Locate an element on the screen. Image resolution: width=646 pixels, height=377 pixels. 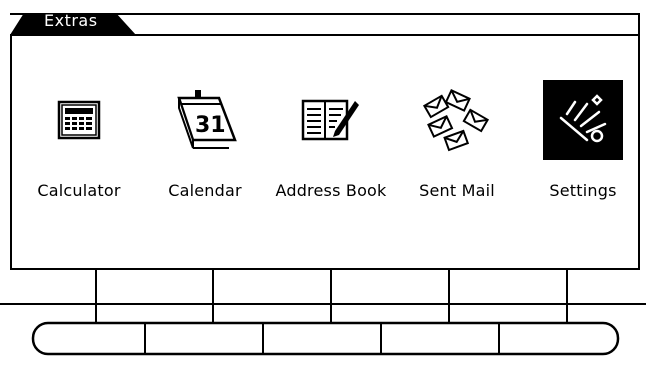
app-sent-mail: Sent Mail is located at coordinates (457, 150).